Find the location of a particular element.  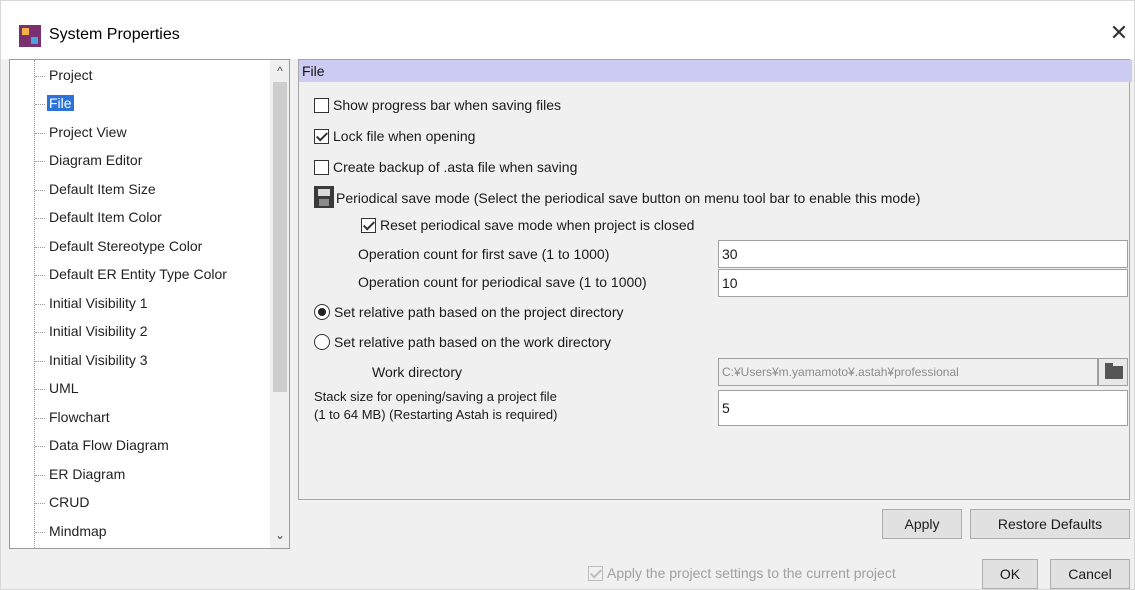

lock-file-checkbox: Lock file when opening is located at coordinates (394, 136).